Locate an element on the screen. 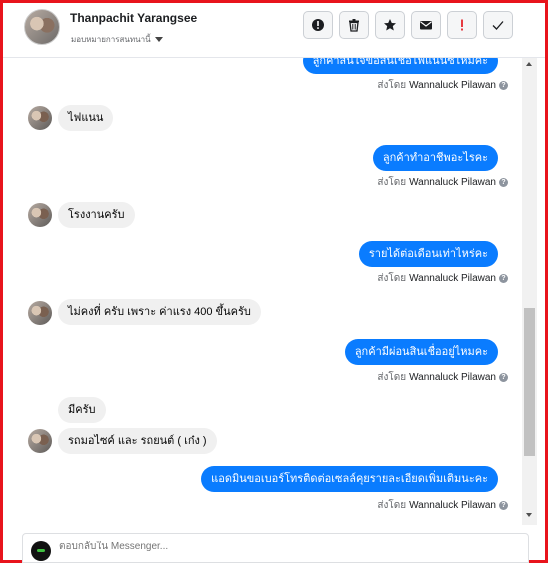  check-icon is located at coordinates (498, 25).